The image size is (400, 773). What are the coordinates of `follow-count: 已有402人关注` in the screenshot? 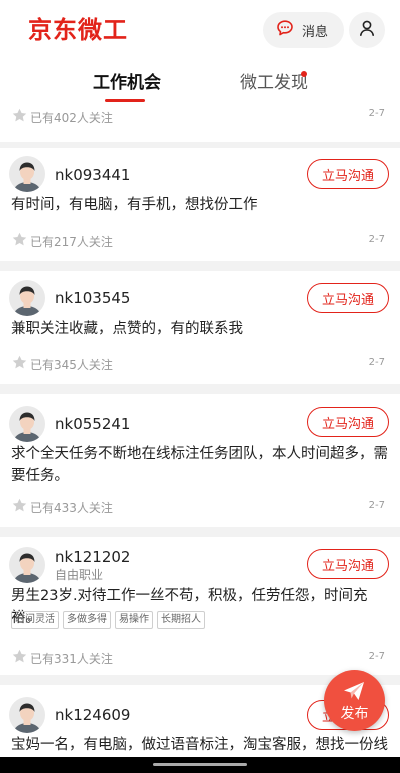 It's located at (62, 117).